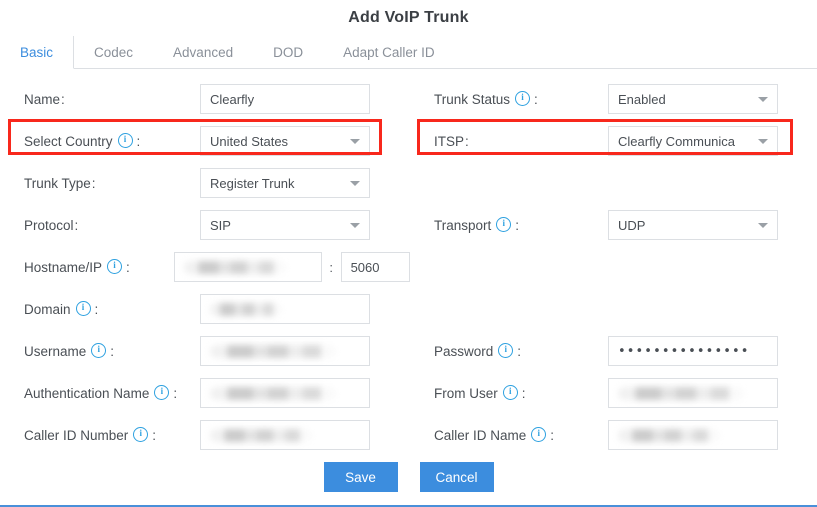 This screenshot has width=817, height=507. Describe the element at coordinates (464, 351) in the screenshot. I see `field-password-label-text: Password` at that location.